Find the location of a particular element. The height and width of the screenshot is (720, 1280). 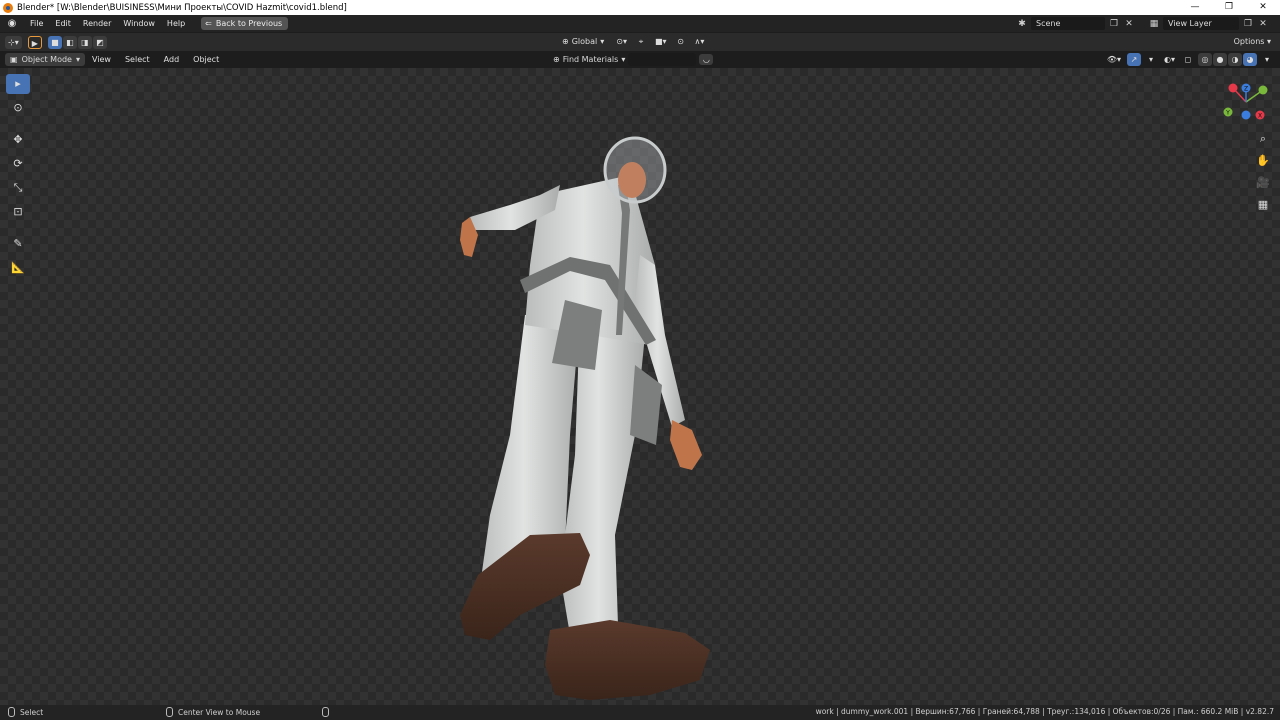

transform-orientation-dropdown: ⊕ Global ▾ is located at coordinates (583, 41).